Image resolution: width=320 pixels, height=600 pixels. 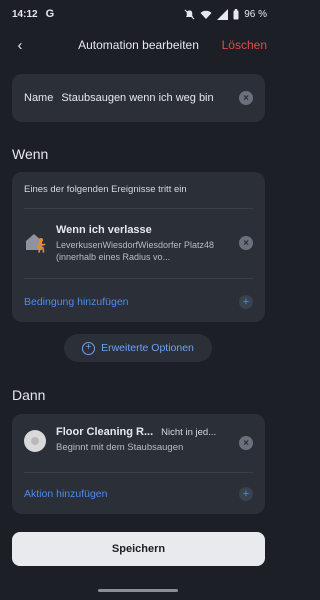 What do you see at coordinates (206, 14) in the screenshot?
I see `wifi-icon` at bounding box center [206, 14].